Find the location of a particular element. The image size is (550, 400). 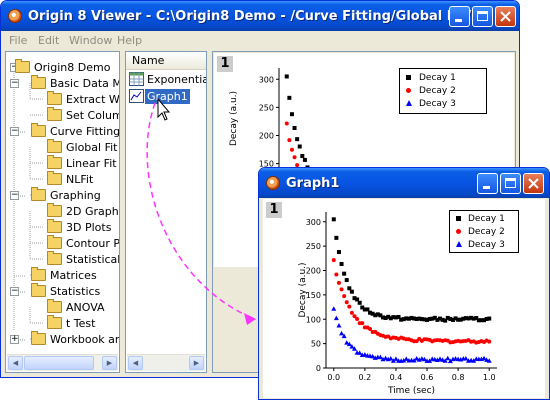

minimize-button is located at coordinates (459, 16).